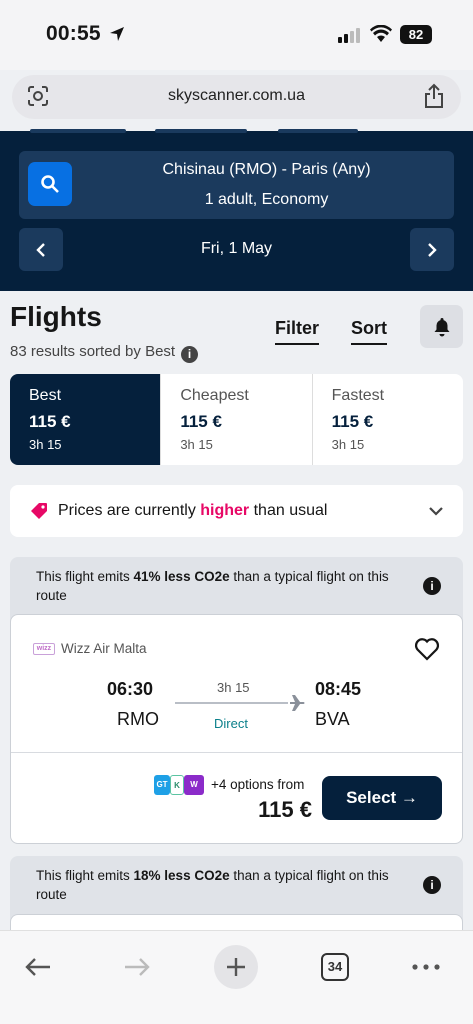 Image resolution: width=473 pixels, height=1024 pixels. I want to click on tab-best: Best 115 € 3h 15, so click(85, 419).